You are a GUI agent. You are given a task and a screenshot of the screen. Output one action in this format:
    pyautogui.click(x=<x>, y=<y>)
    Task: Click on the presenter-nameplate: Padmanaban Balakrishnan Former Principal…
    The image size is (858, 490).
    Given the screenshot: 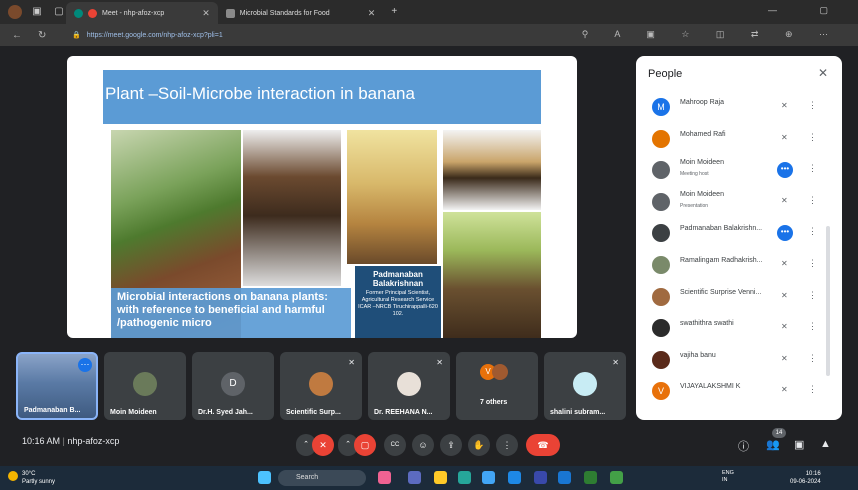 What is the action you would take?
    pyautogui.click(x=398, y=302)
    